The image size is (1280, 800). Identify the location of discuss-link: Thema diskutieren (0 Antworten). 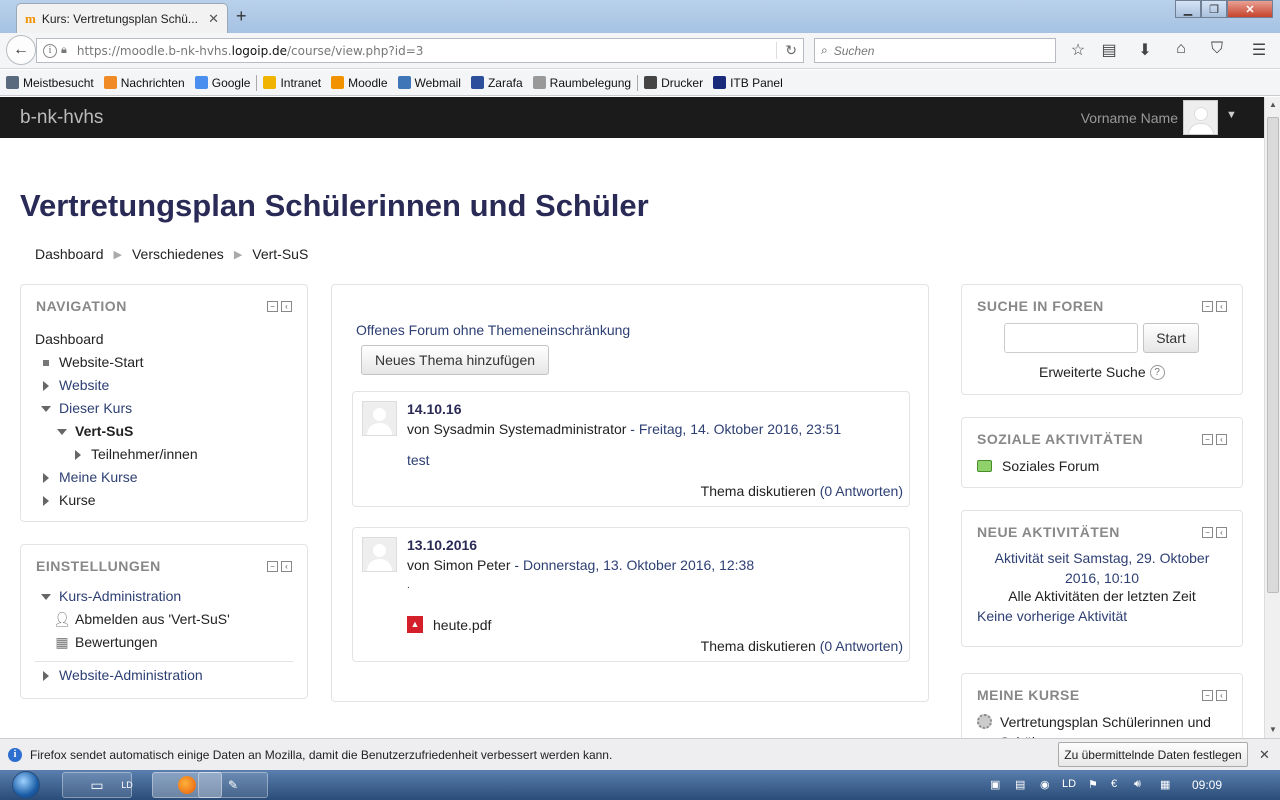
(802, 491).